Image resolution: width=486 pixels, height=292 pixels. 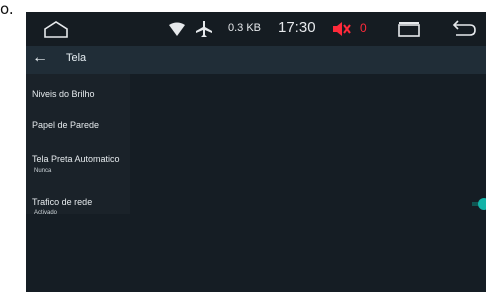 I want to click on menu-item-tela-preta-sub: Nunca, so click(x=43, y=171).